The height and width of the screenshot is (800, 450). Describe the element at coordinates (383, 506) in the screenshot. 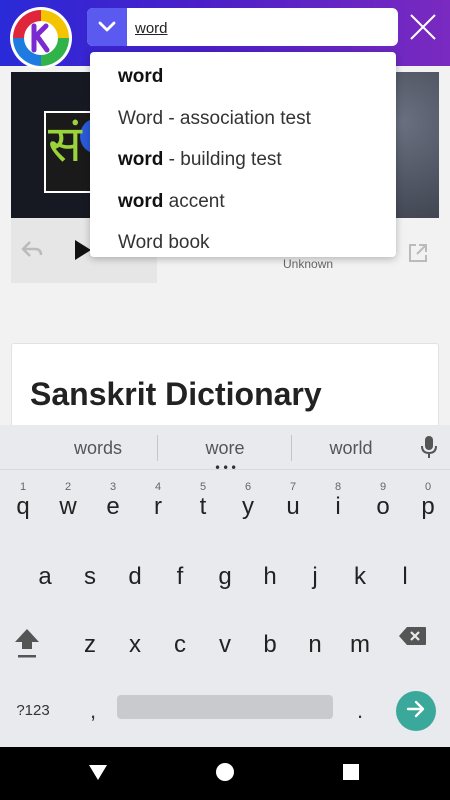

I see `key-label: o` at that location.